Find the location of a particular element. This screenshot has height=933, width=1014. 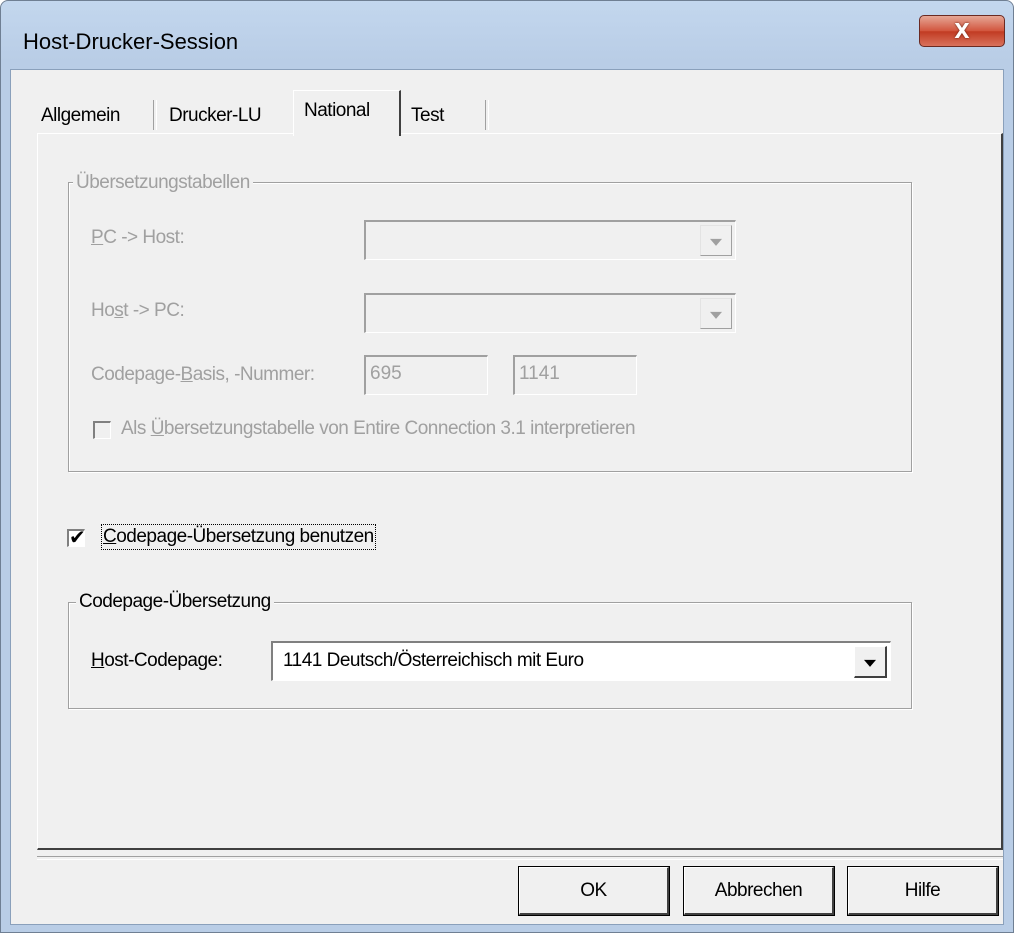

close-icon: X is located at coordinates (962, 31).